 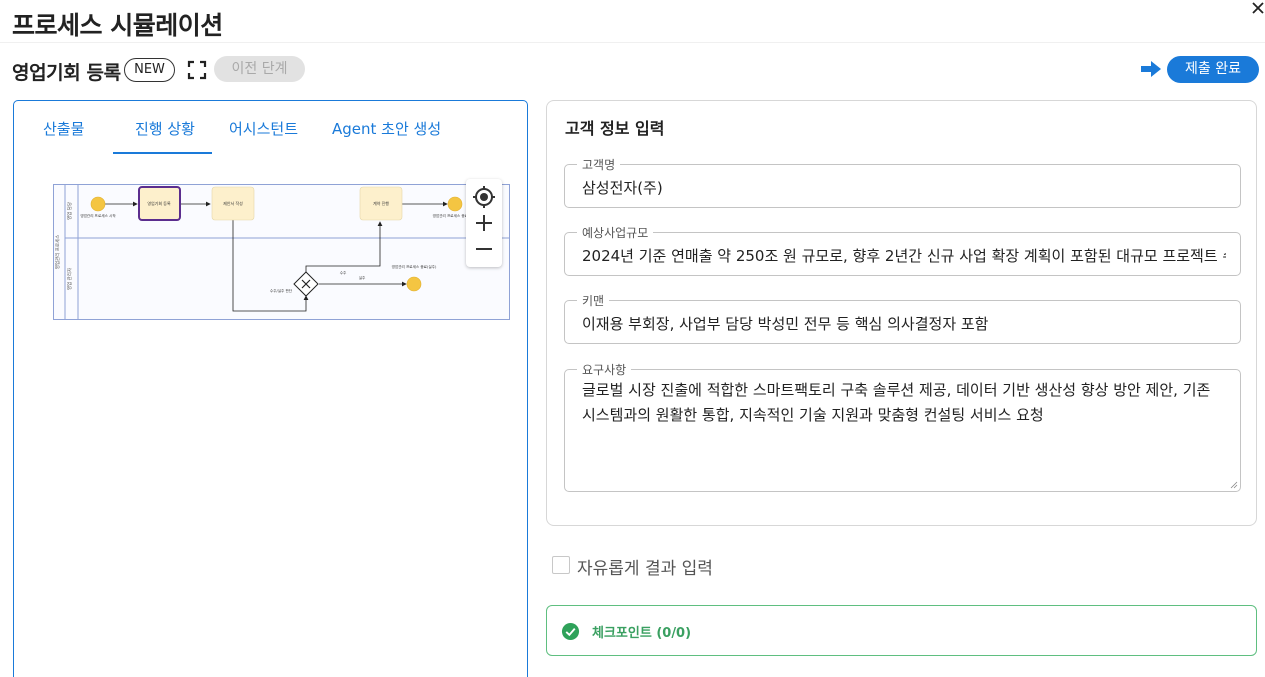 What do you see at coordinates (69, 211) in the screenshot?
I see `lane-label-sales: 영업 담당` at bounding box center [69, 211].